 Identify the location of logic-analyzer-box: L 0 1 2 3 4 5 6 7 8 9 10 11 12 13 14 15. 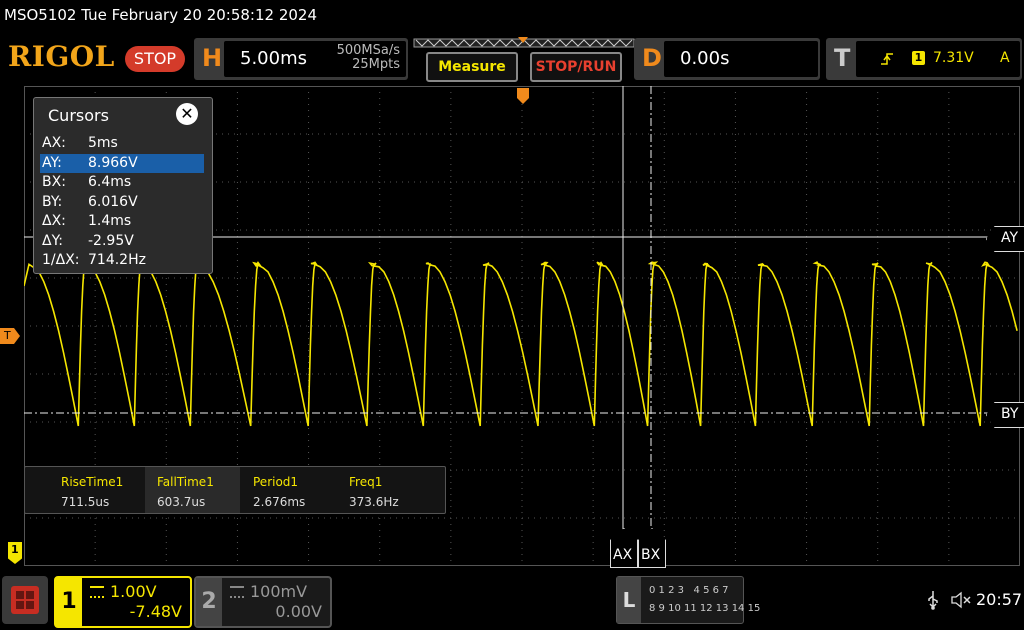
(680, 600).